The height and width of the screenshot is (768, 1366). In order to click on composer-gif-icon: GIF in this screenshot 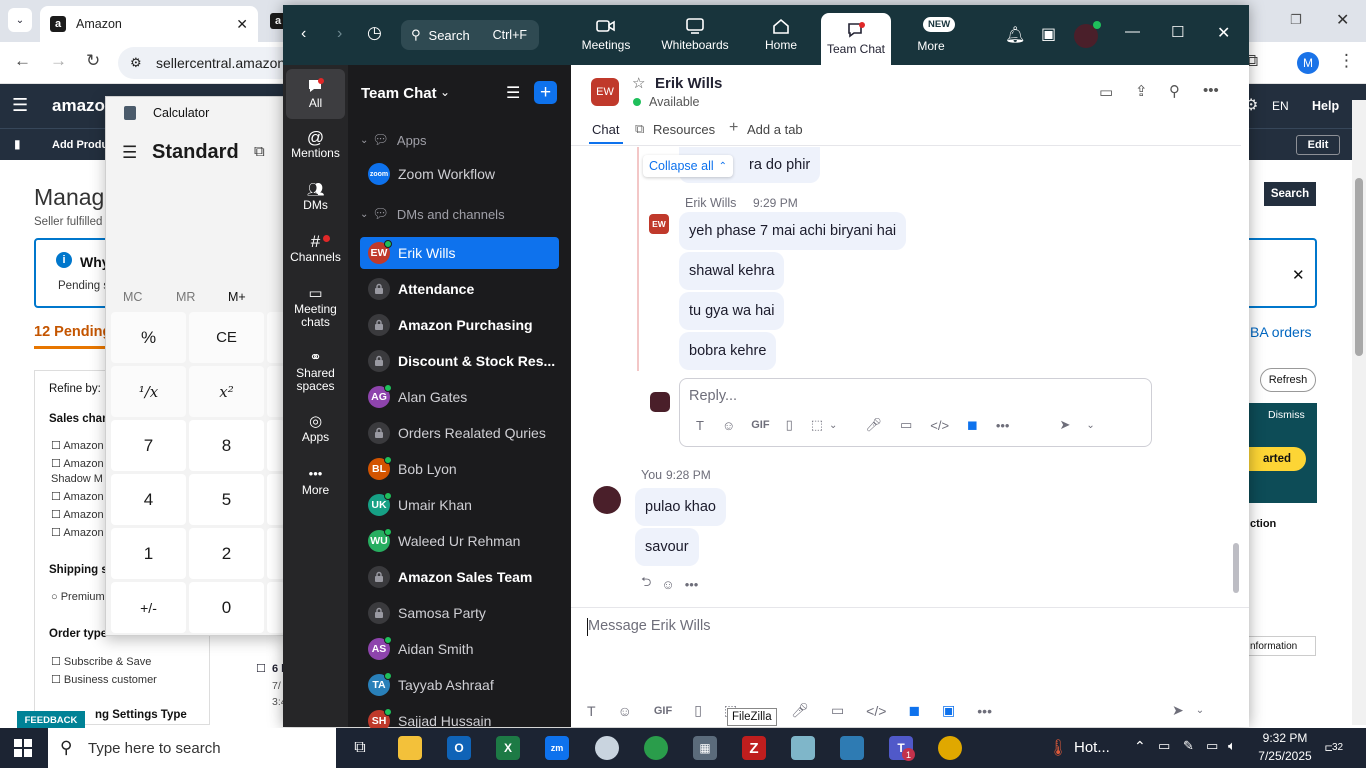, I will do `click(663, 711)`.